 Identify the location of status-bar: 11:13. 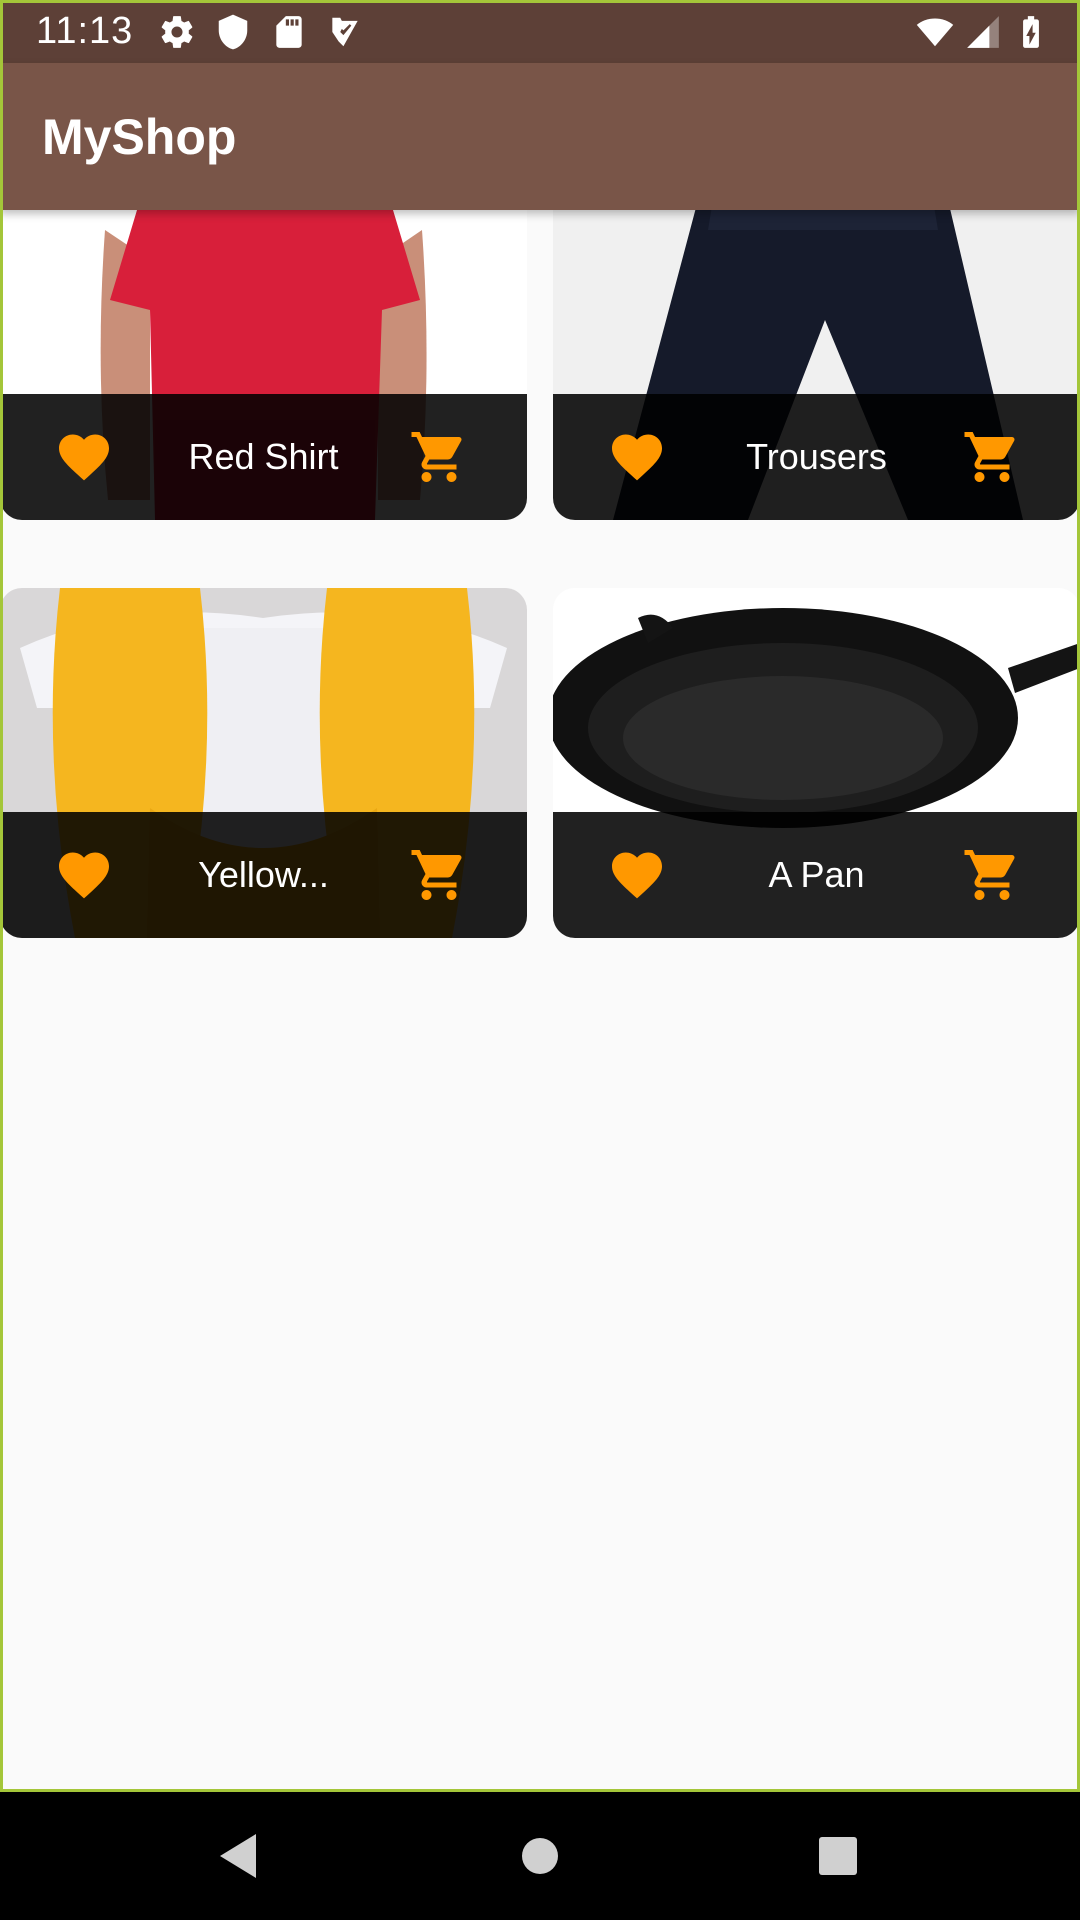
(540, 31).